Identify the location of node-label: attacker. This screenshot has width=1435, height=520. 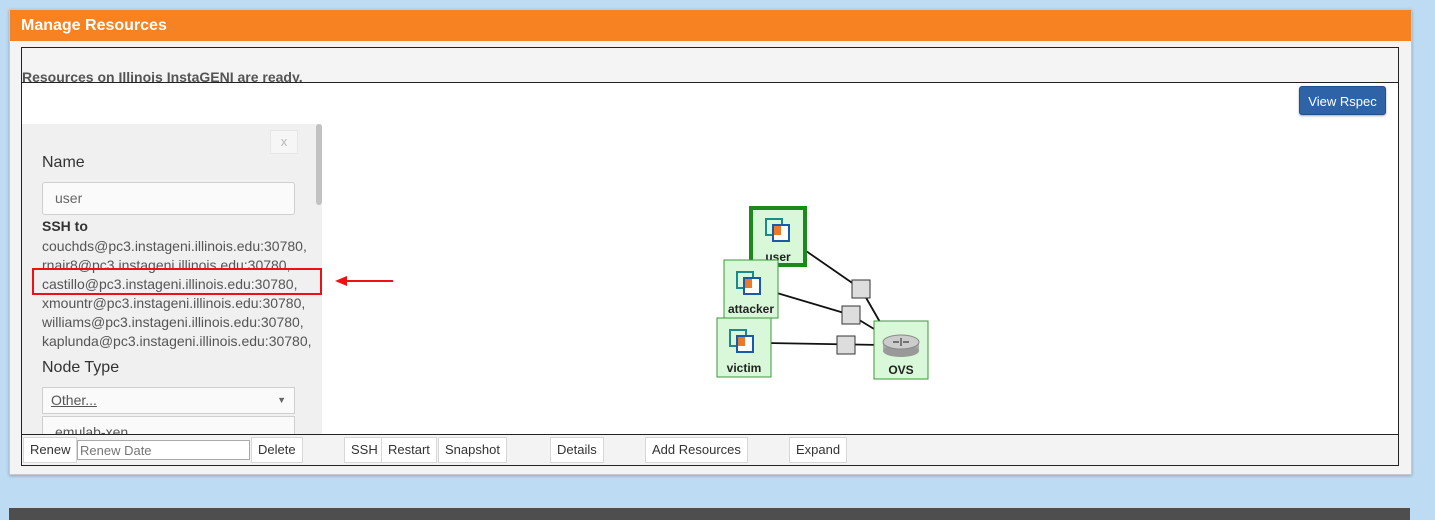
(751, 309).